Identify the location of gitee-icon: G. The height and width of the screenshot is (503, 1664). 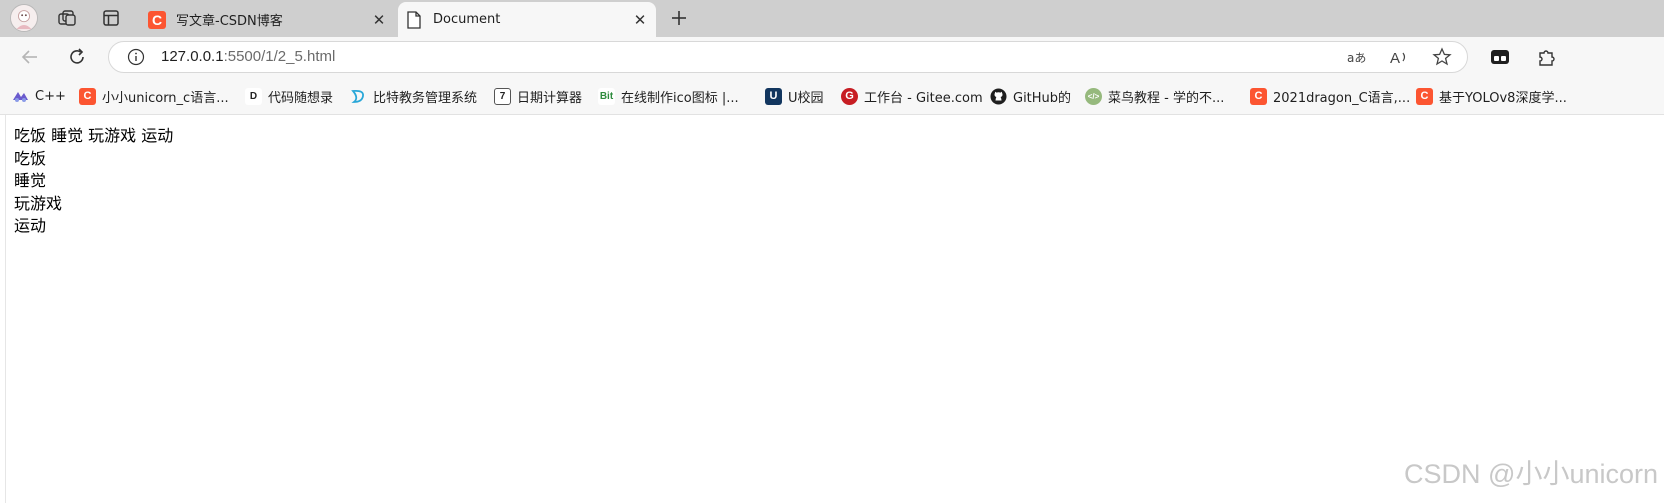
(849, 96).